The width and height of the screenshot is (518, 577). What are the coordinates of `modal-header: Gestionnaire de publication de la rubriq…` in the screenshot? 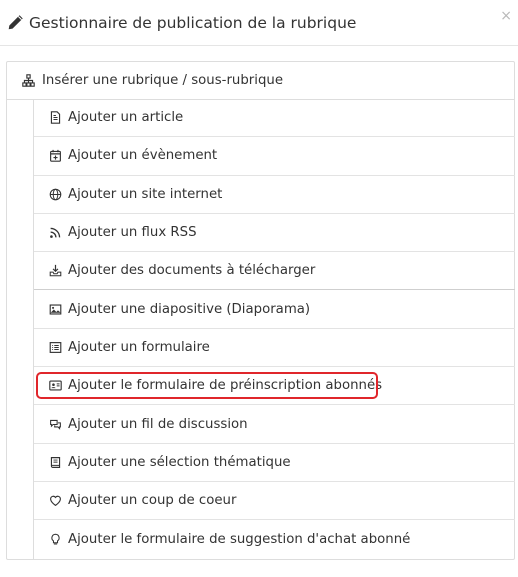 It's located at (259, 23).